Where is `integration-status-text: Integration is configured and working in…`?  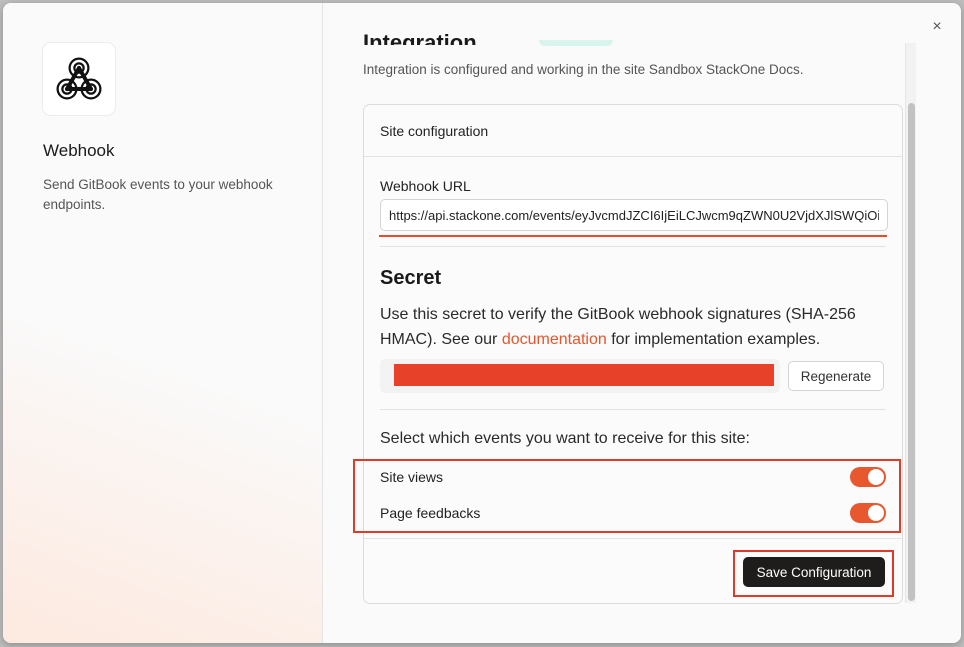
integration-status-text: Integration is configured and working in… is located at coordinates (583, 69).